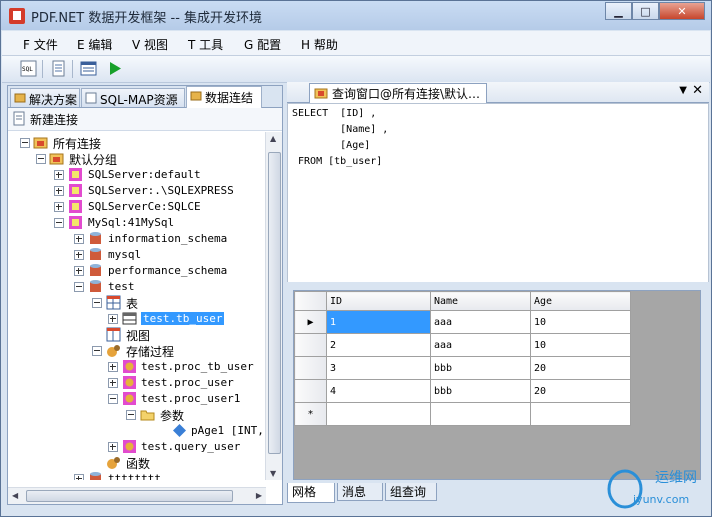 The height and width of the screenshot is (517, 712). Describe the element at coordinates (88, 68) in the screenshot. I see `list-icon` at that location.